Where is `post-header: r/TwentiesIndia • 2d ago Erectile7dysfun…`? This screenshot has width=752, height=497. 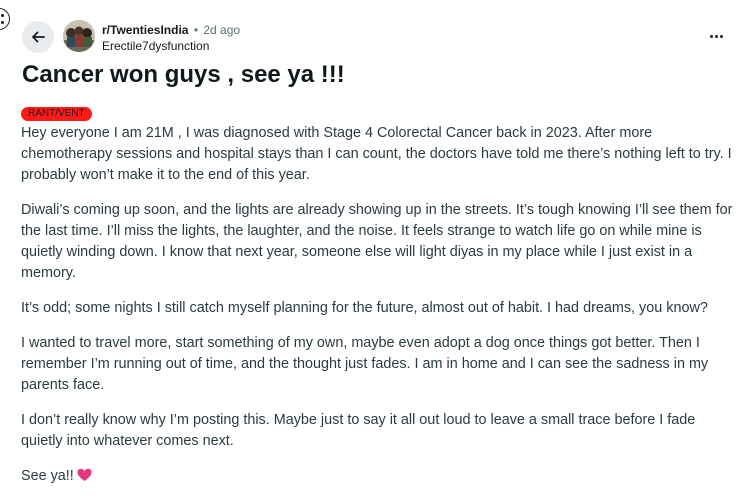
post-header: r/TwentiesIndia • 2d ago Erectile7dysfun… is located at coordinates (377, 38).